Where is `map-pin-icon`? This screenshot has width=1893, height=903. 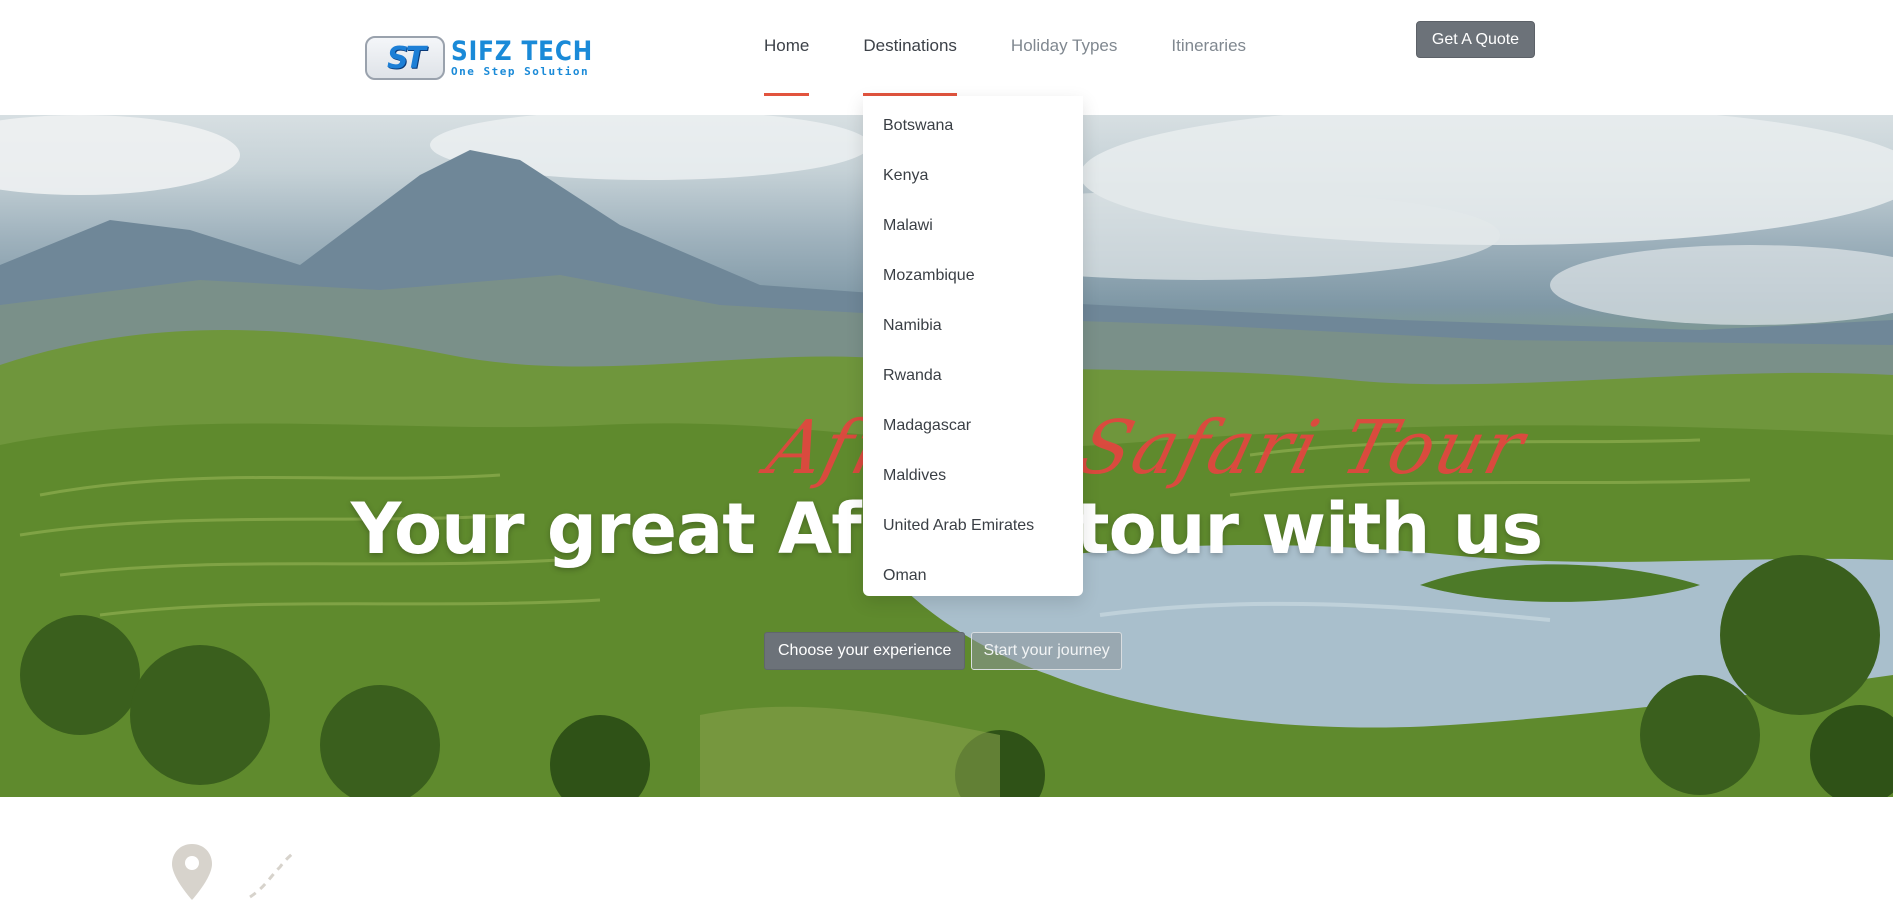 map-pin-icon is located at coordinates (233, 872).